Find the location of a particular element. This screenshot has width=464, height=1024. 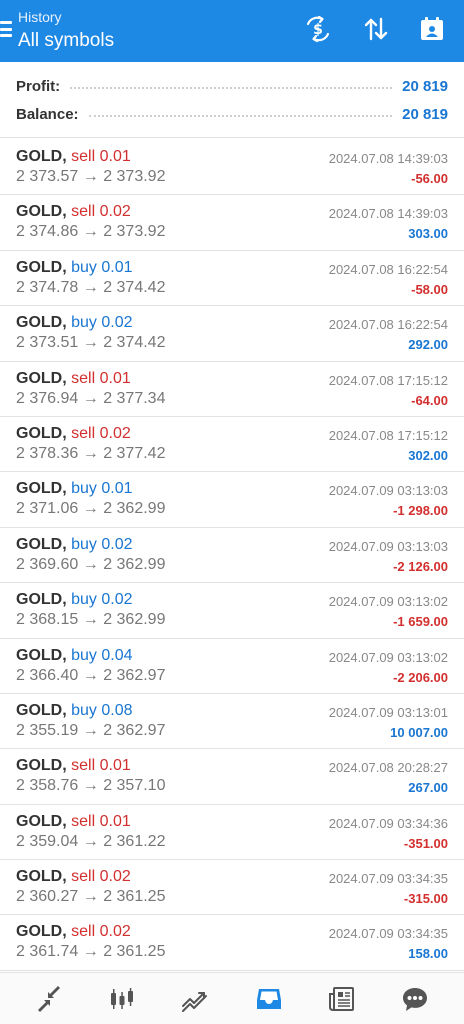

deal-profit: -64.00 is located at coordinates (429, 400).